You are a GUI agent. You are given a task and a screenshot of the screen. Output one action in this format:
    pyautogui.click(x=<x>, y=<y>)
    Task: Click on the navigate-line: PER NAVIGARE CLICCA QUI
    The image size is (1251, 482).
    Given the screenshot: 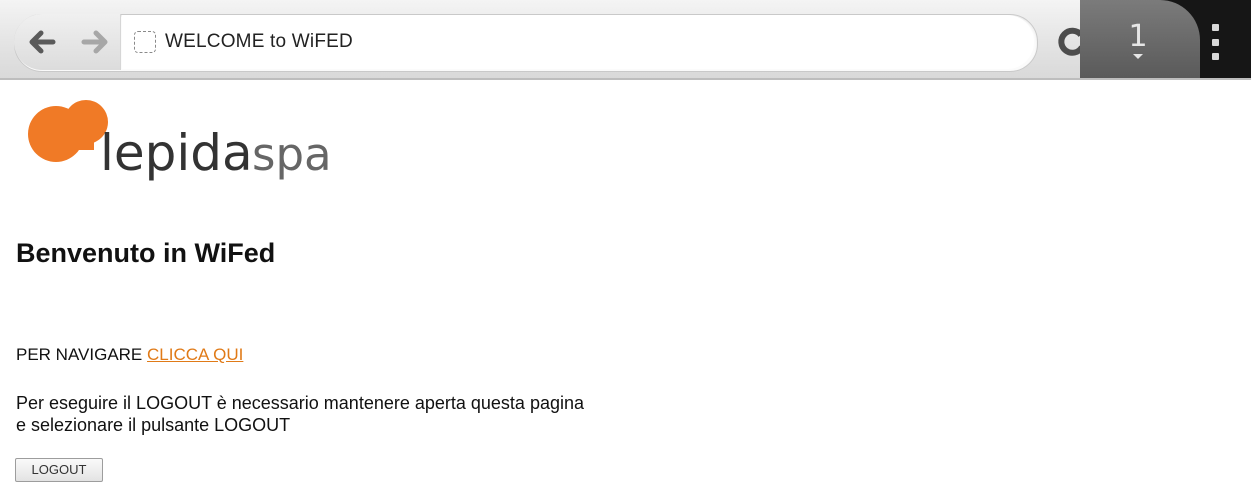 What is the action you would take?
    pyautogui.click(x=129, y=355)
    